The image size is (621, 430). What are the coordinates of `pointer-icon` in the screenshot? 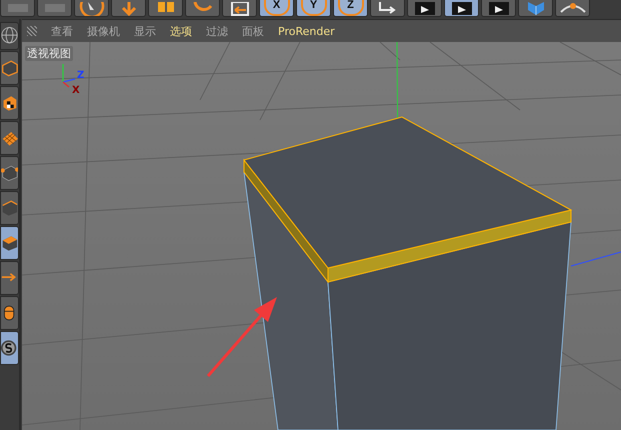 It's located at (92, 9).